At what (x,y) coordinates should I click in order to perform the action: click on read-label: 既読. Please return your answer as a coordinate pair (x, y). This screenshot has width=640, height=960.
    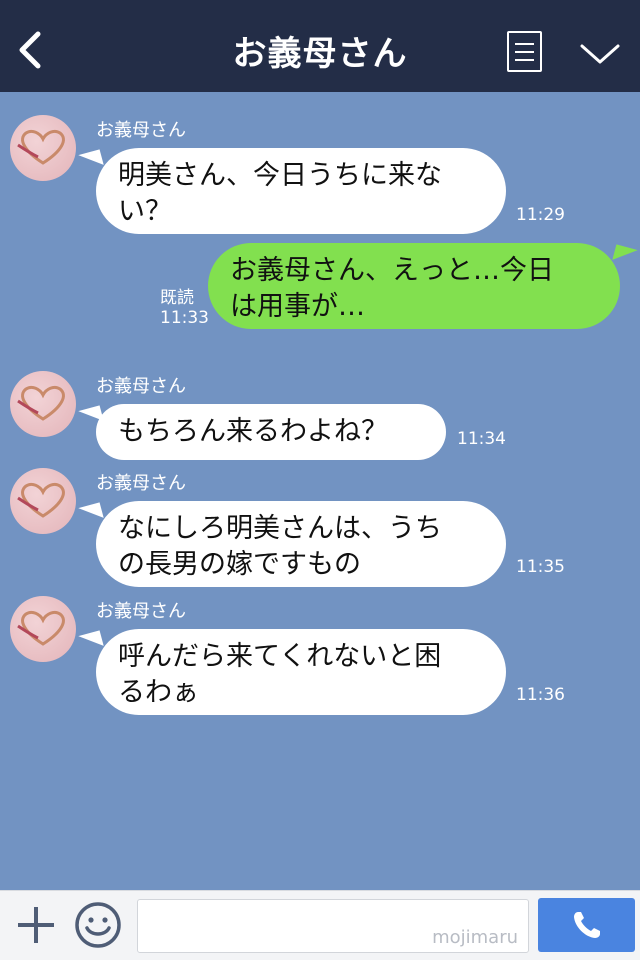
    Looking at the image, I should click on (177, 298).